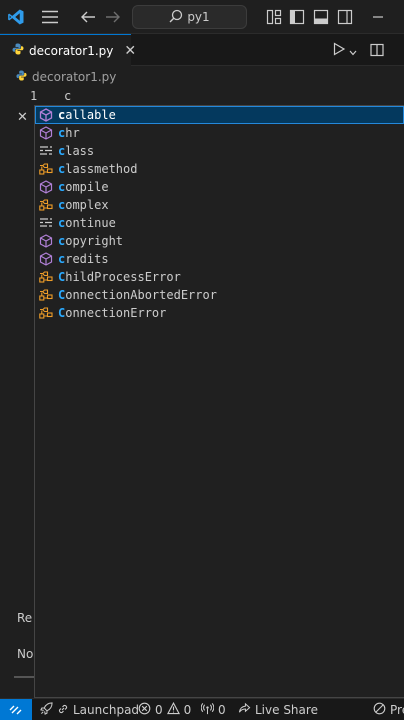 This screenshot has height=720, width=404. I want to click on ports-indicator: 0, so click(213, 709).